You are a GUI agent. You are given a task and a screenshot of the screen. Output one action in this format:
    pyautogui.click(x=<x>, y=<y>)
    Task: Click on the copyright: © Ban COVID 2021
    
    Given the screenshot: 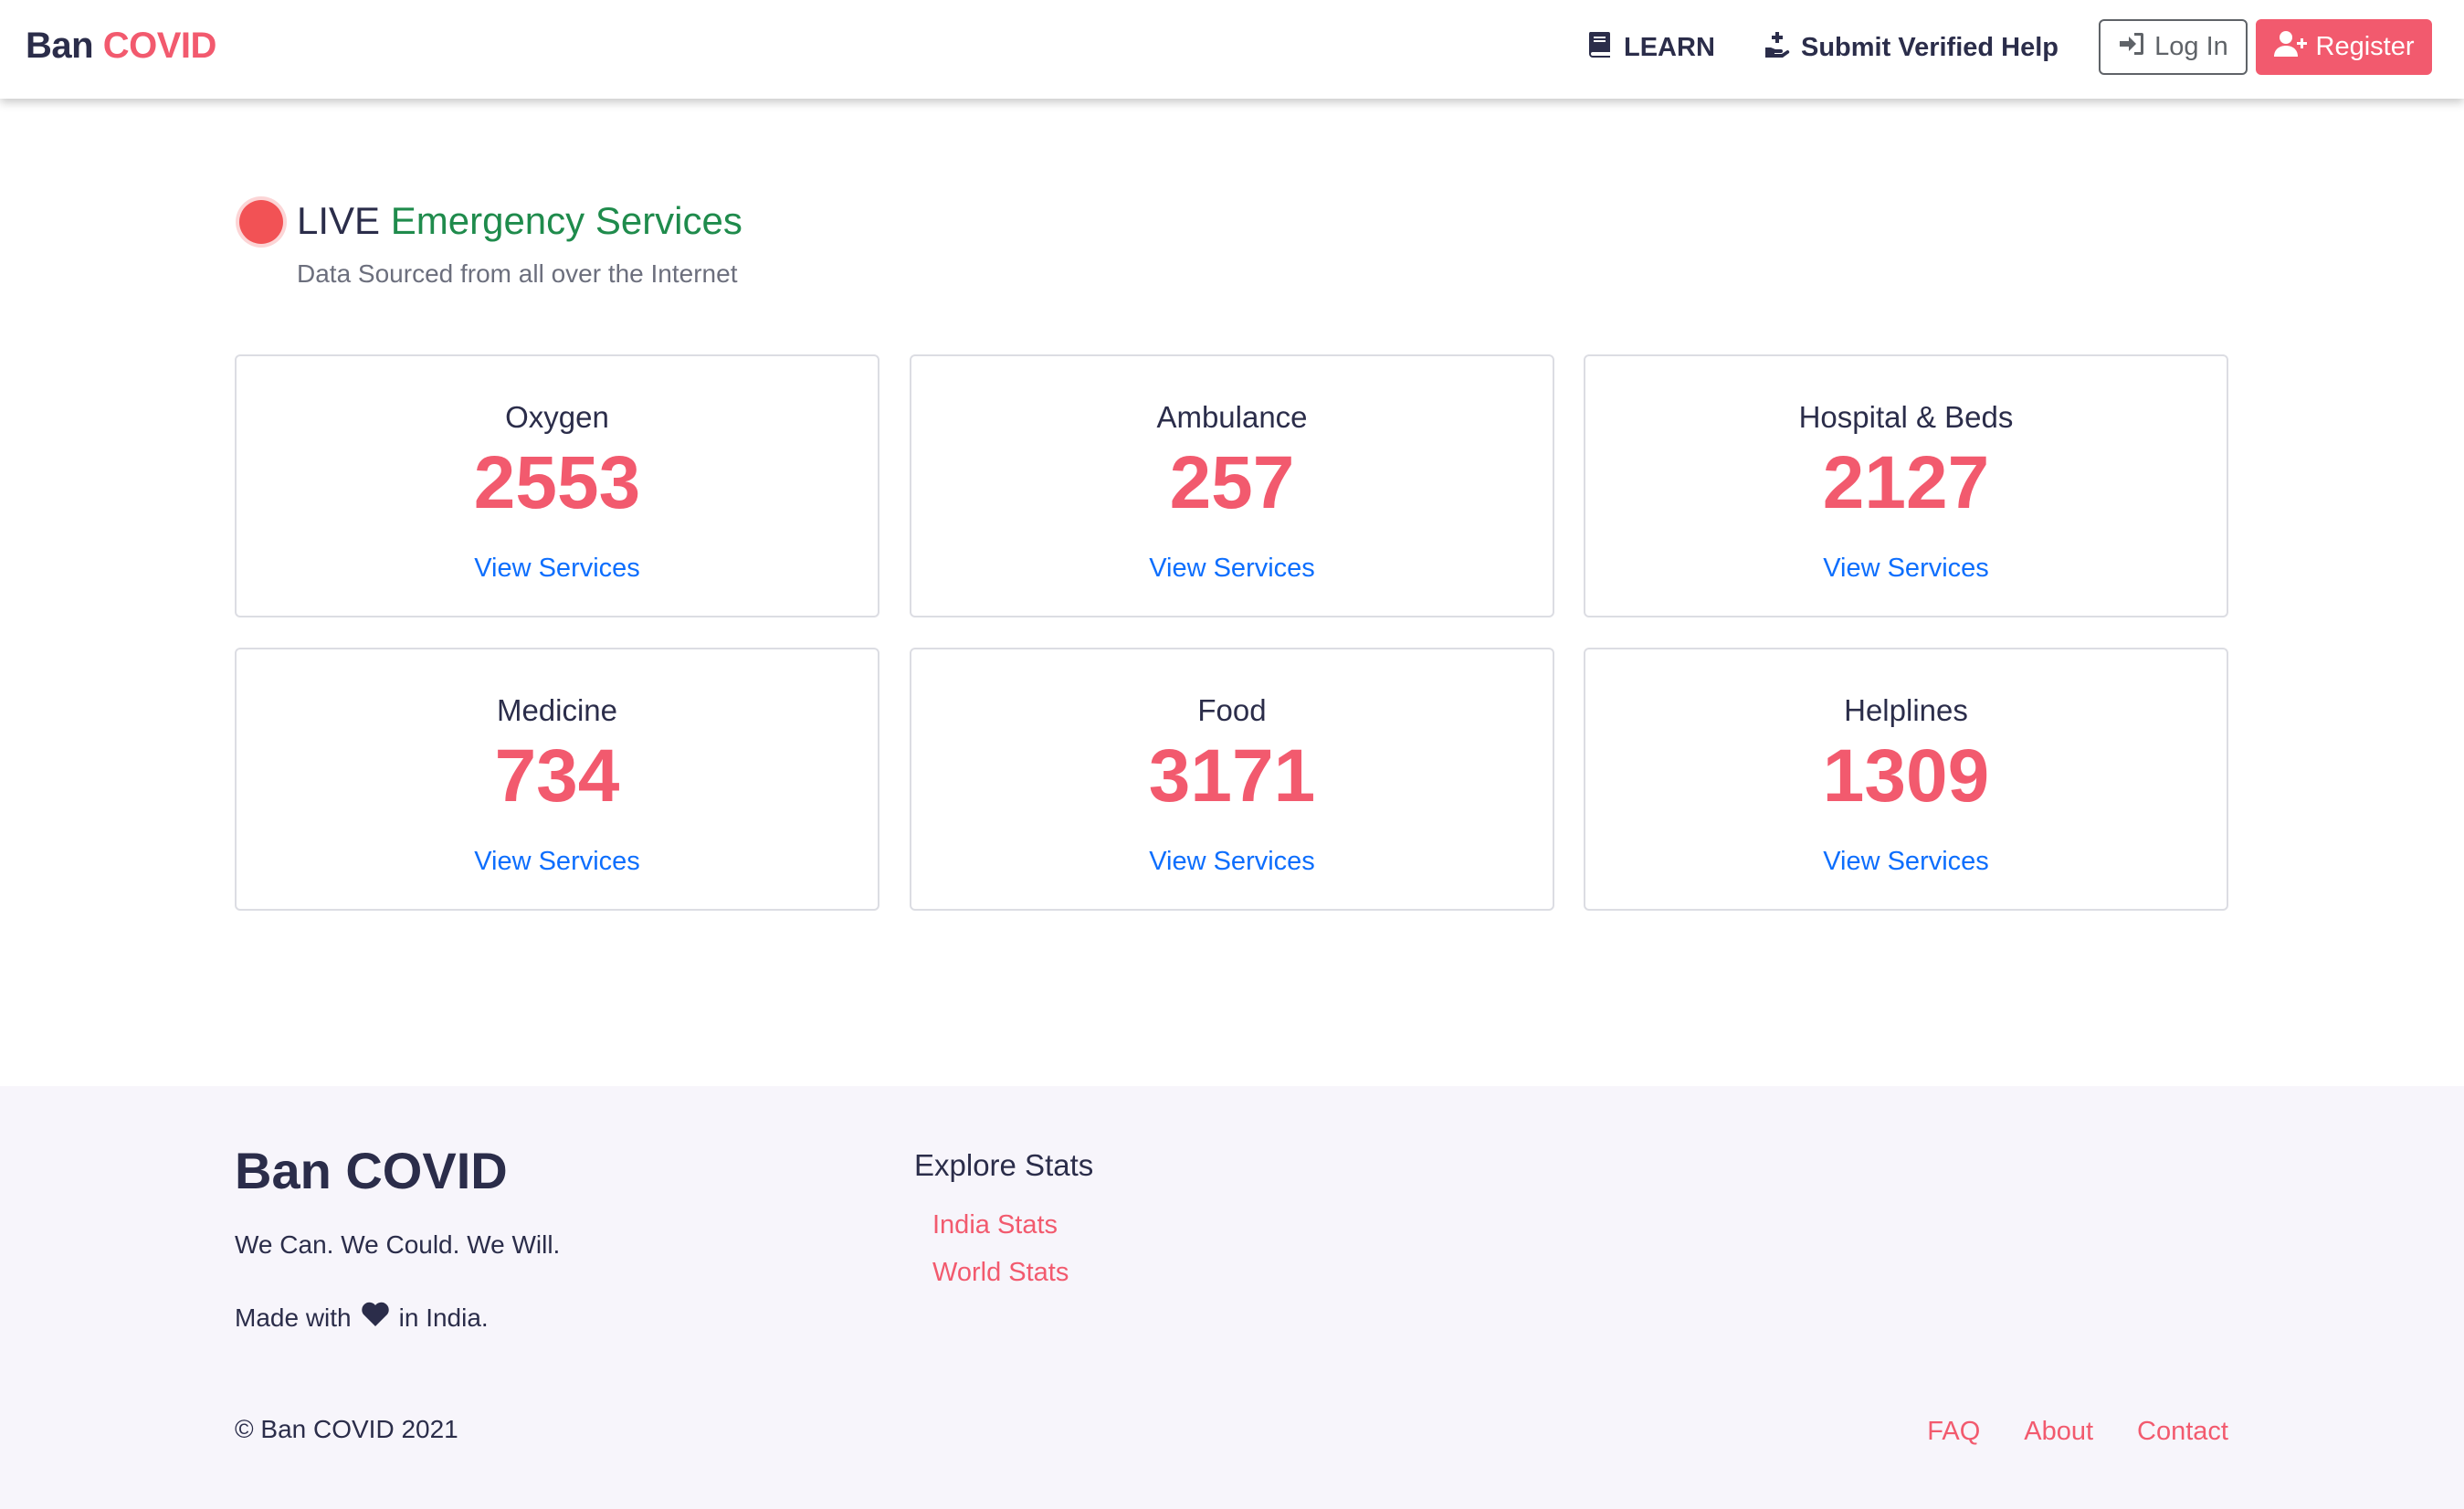 What is the action you would take?
    pyautogui.click(x=346, y=1429)
    